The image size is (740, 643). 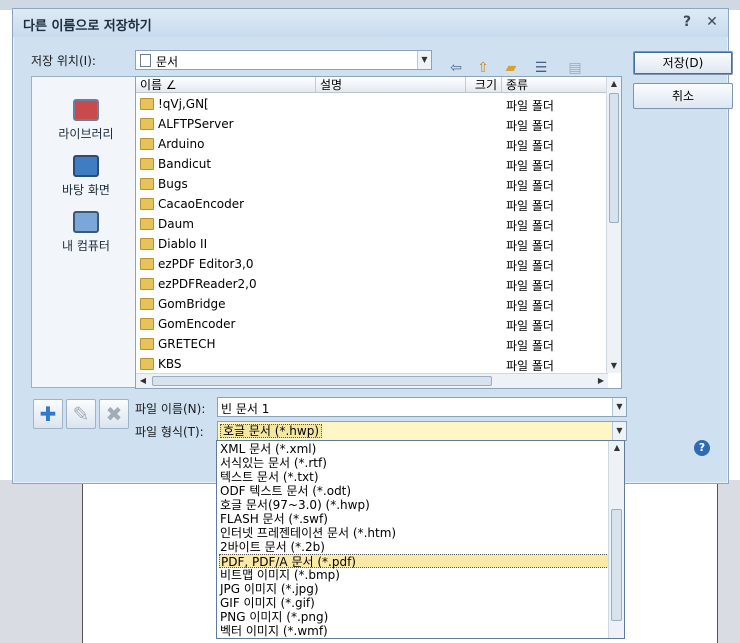 What do you see at coordinates (372, 164) in the screenshot?
I see `list-item: Bandicut 파일 폴더` at bounding box center [372, 164].